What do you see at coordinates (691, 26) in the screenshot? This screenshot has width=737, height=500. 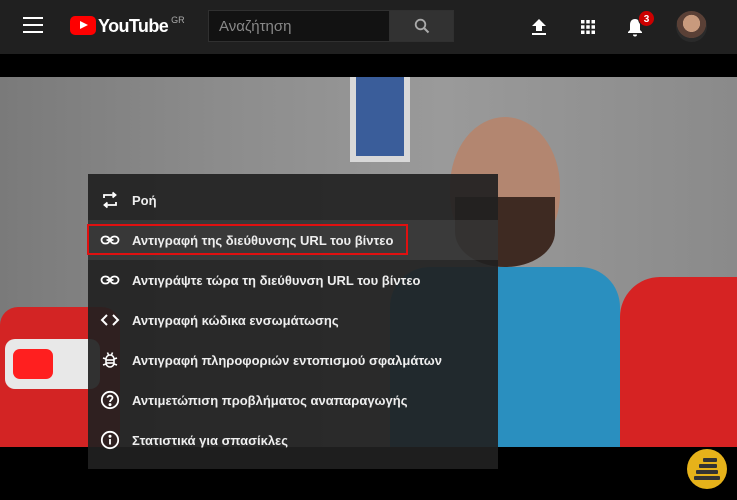 I see `avatar` at bounding box center [691, 26].